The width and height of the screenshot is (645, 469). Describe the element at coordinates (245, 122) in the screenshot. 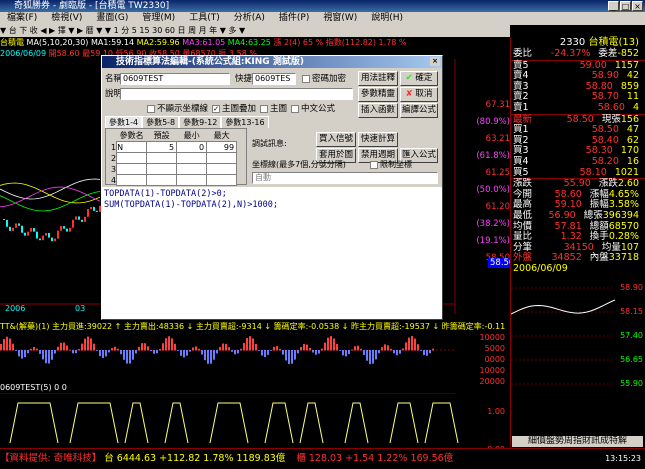

I see `param-tab: 參數13-16` at that location.